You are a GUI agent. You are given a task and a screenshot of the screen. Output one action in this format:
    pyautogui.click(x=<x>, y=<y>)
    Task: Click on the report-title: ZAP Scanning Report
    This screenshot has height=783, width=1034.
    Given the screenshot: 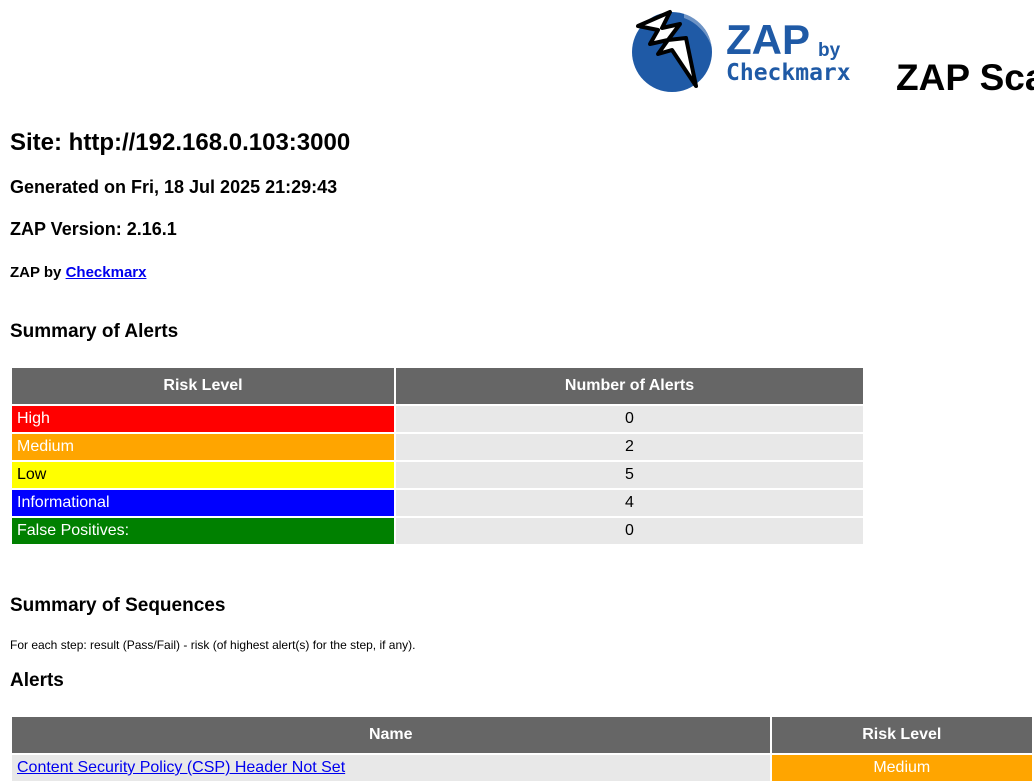 What is the action you would take?
    pyautogui.click(x=965, y=77)
    